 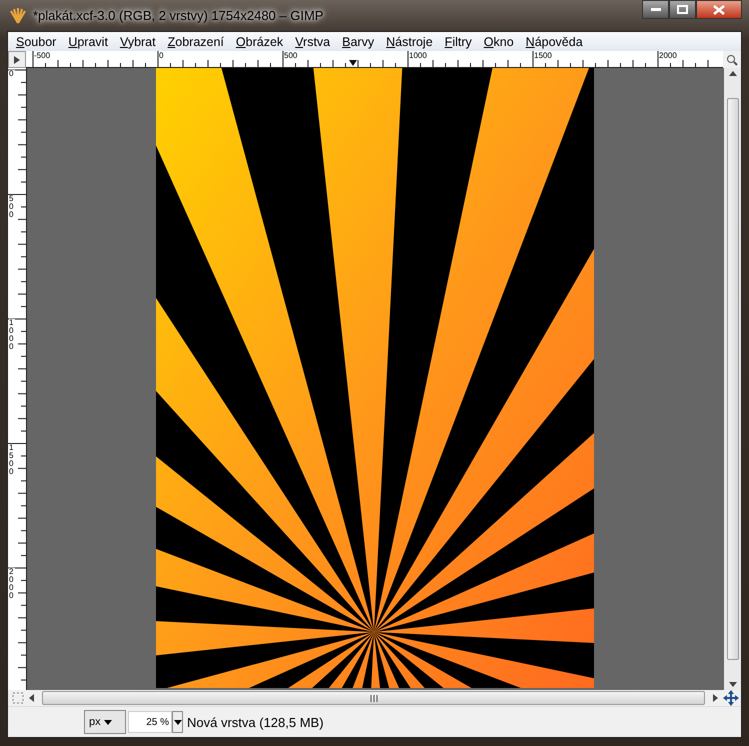 What do you see at coordinates (43, 56) in the screenshot?
I see `ruler-label: -500` at bounding box center [43, 56].